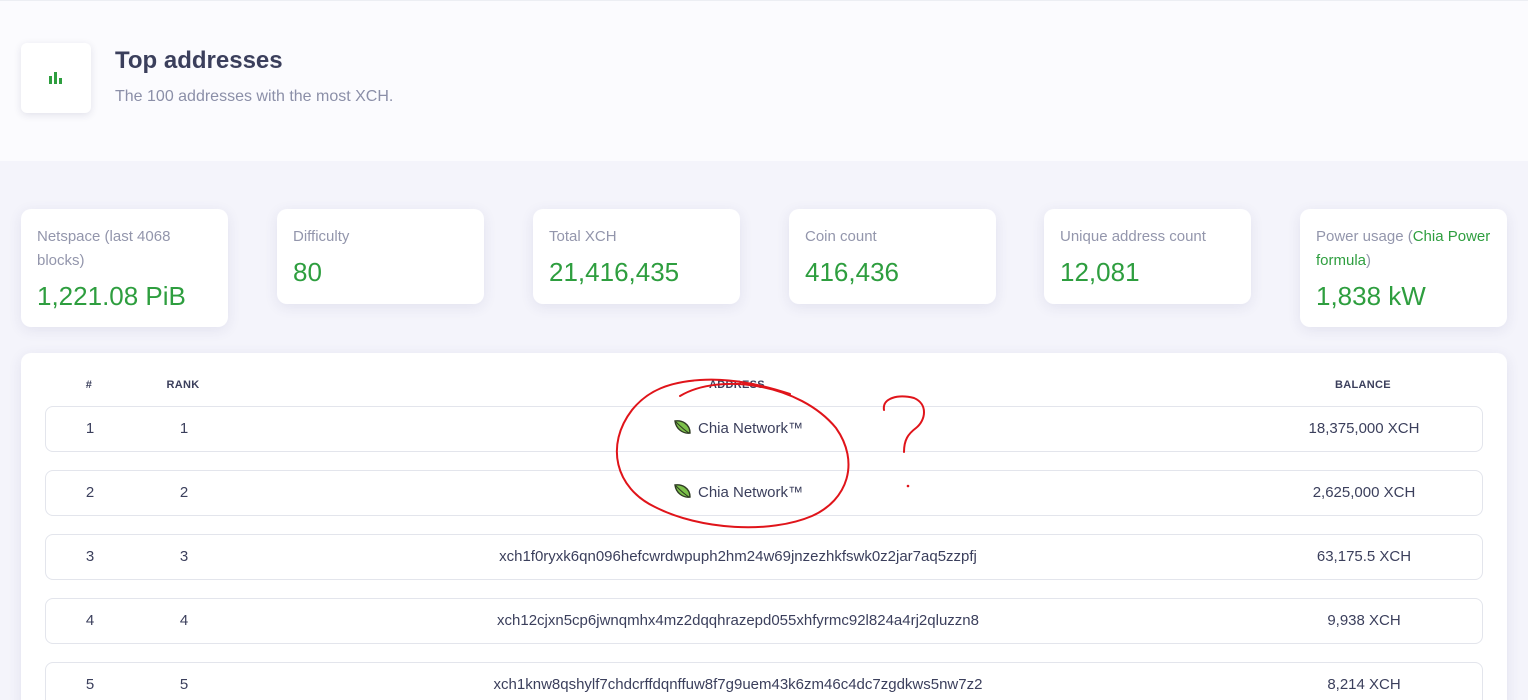  I want to click on header-icon-box, so click(56, 78).